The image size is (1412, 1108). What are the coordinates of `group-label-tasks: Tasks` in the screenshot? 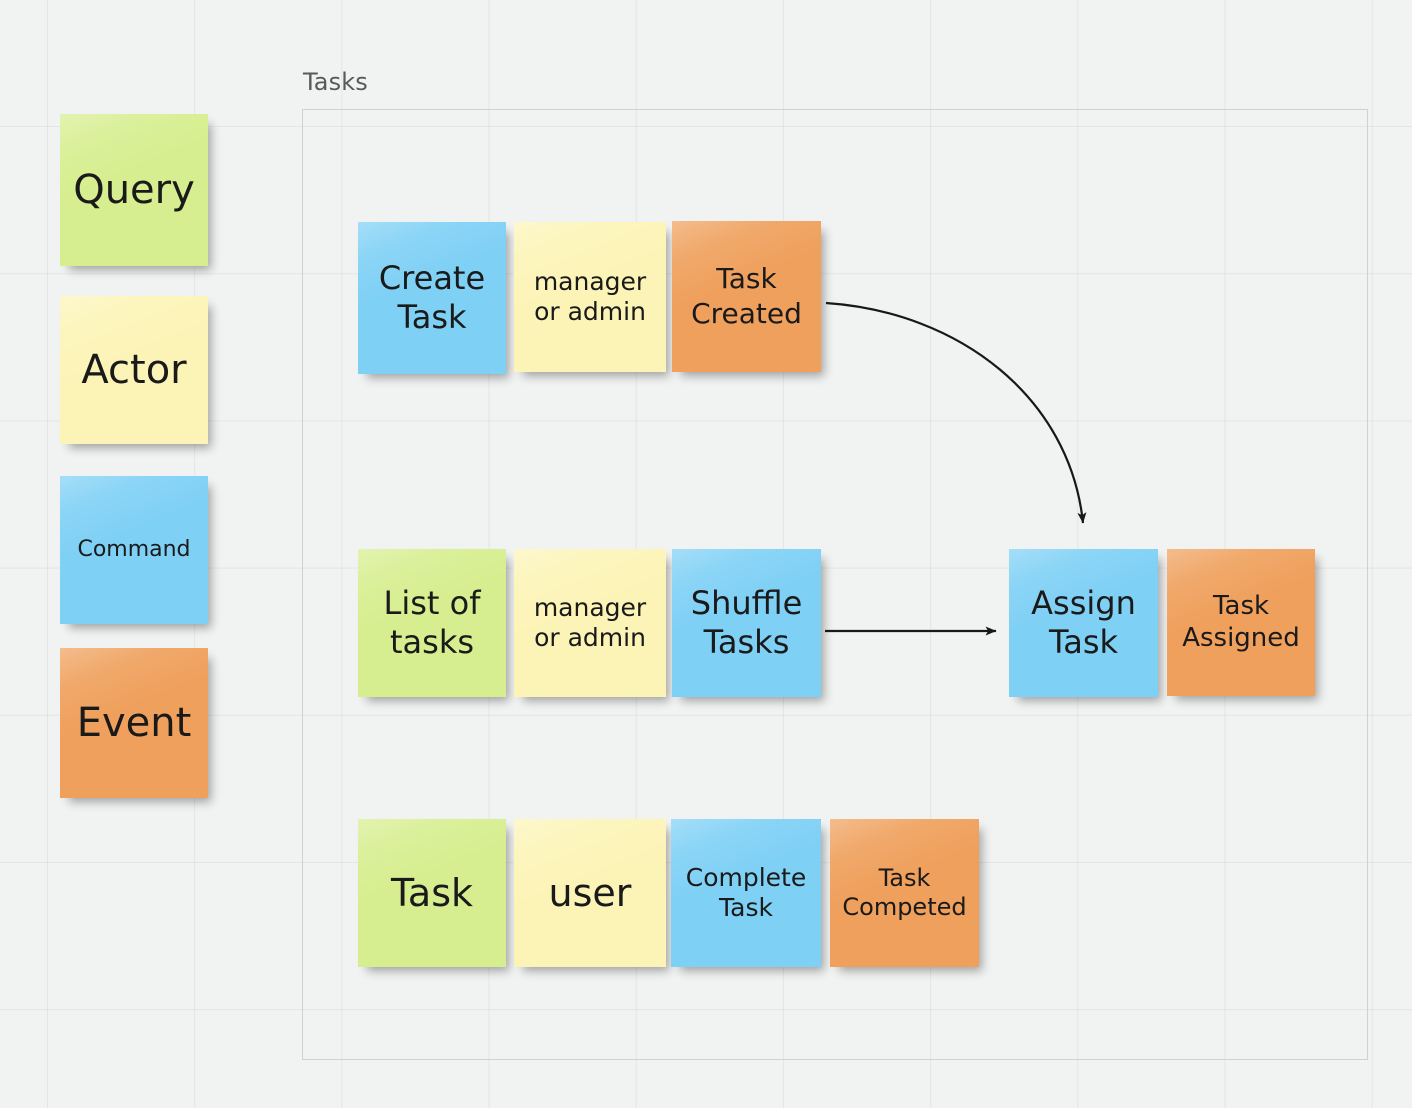 It's located at (335, 82).